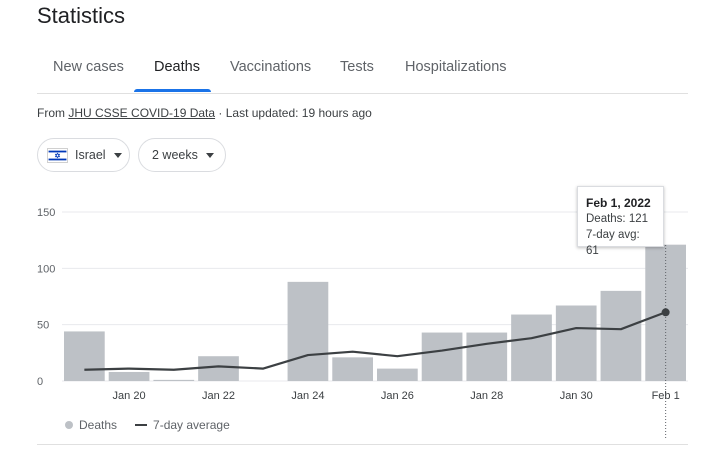  I want to click on tooltip-avg: 7-day avg: 61, so click(613, 243).